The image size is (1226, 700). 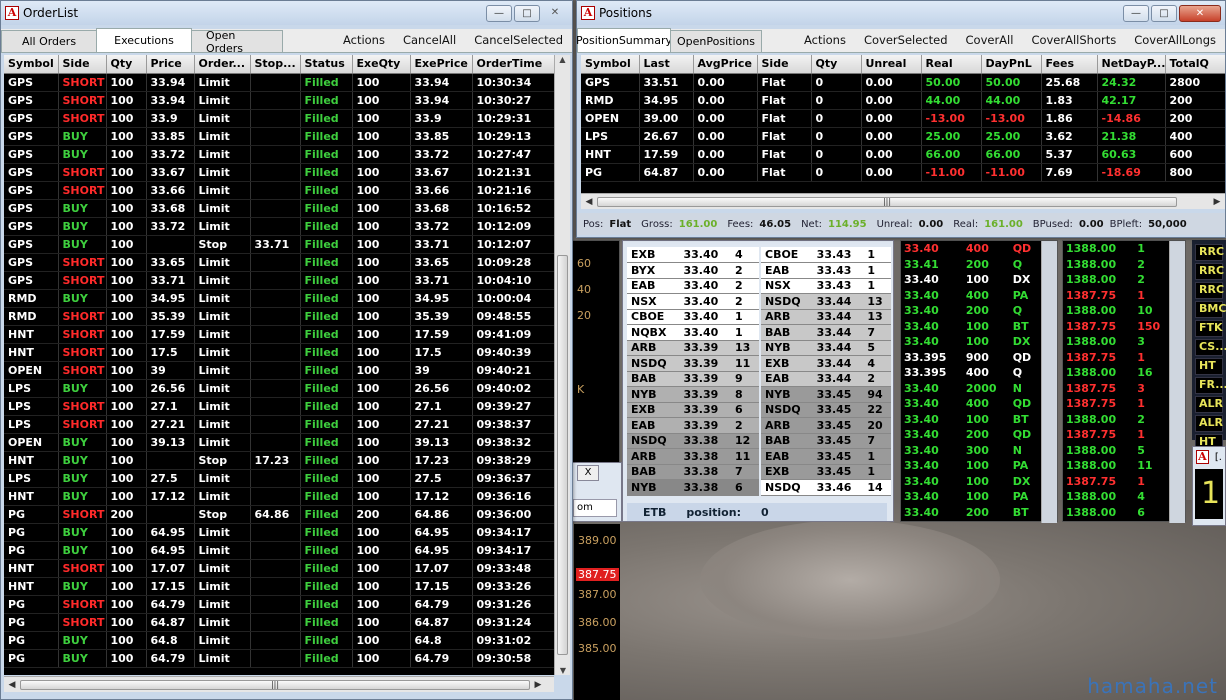 What do you see at coordinates (555, 13) in the screenshot?
I see `close-button: ✕` at bounding box center [555, 13].